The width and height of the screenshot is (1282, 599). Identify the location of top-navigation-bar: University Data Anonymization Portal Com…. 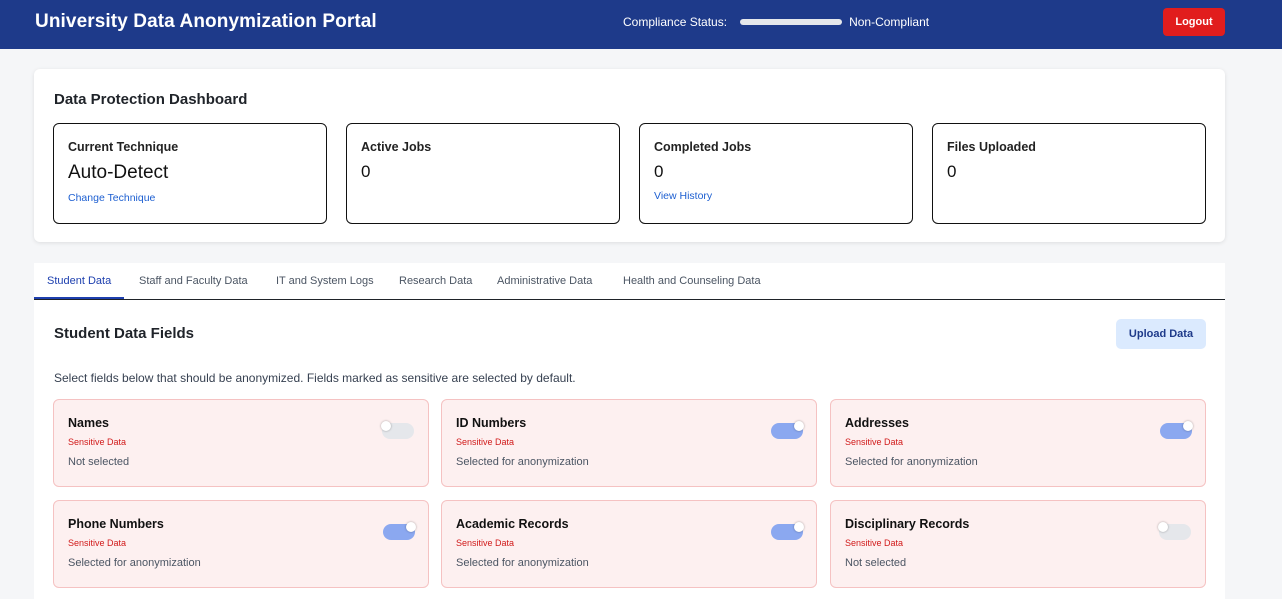
(641, 24).